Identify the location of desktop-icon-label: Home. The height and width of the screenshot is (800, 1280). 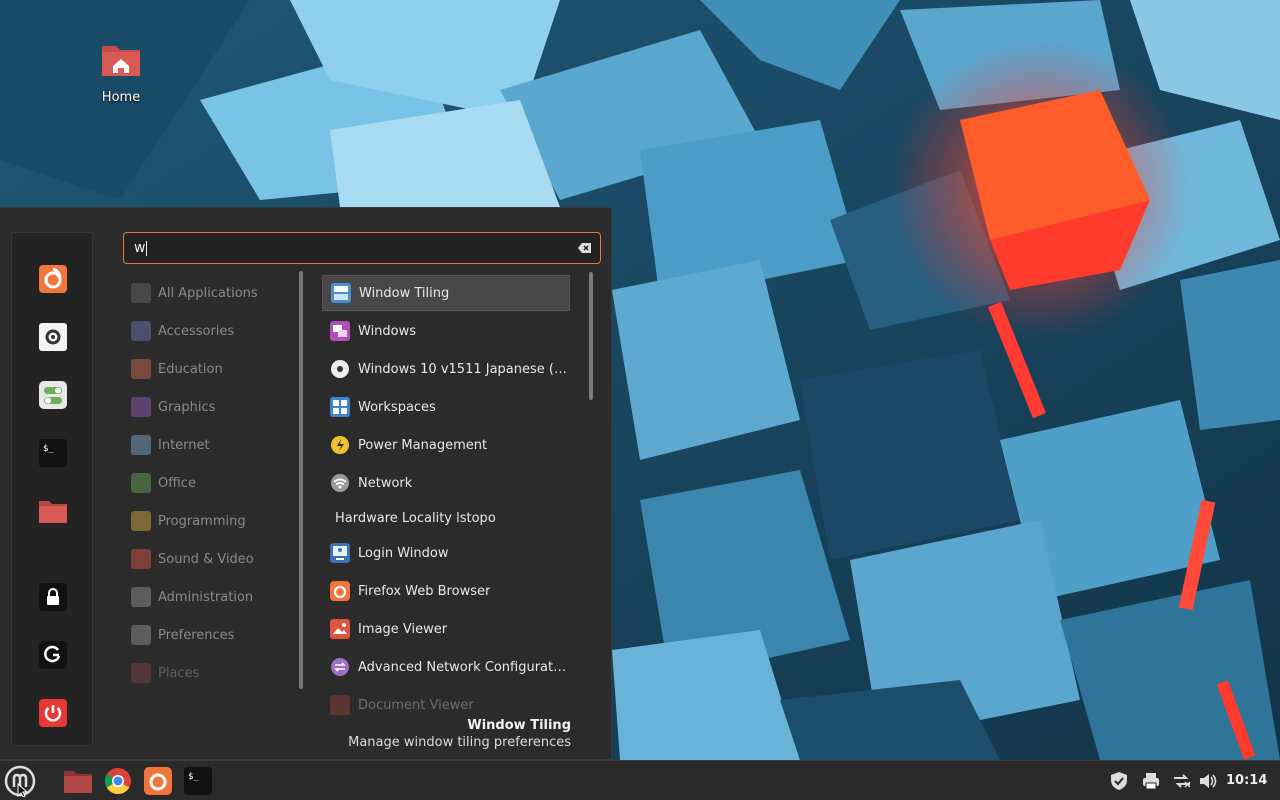
(121, 97).